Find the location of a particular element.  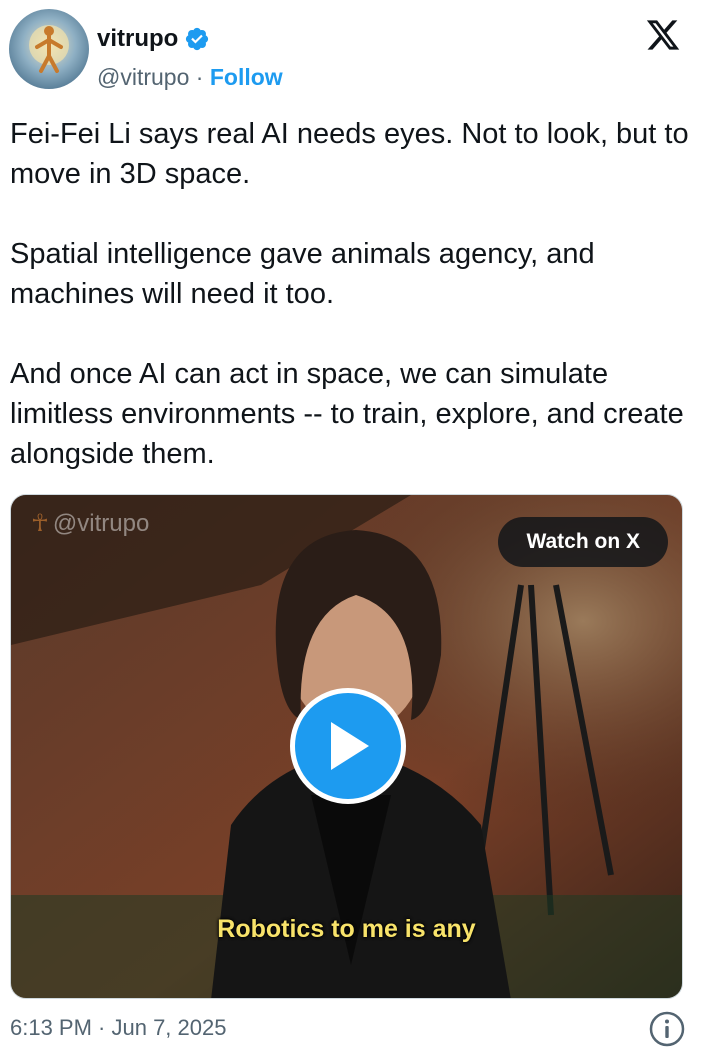

play-icon is located at coordinates (350, 746).